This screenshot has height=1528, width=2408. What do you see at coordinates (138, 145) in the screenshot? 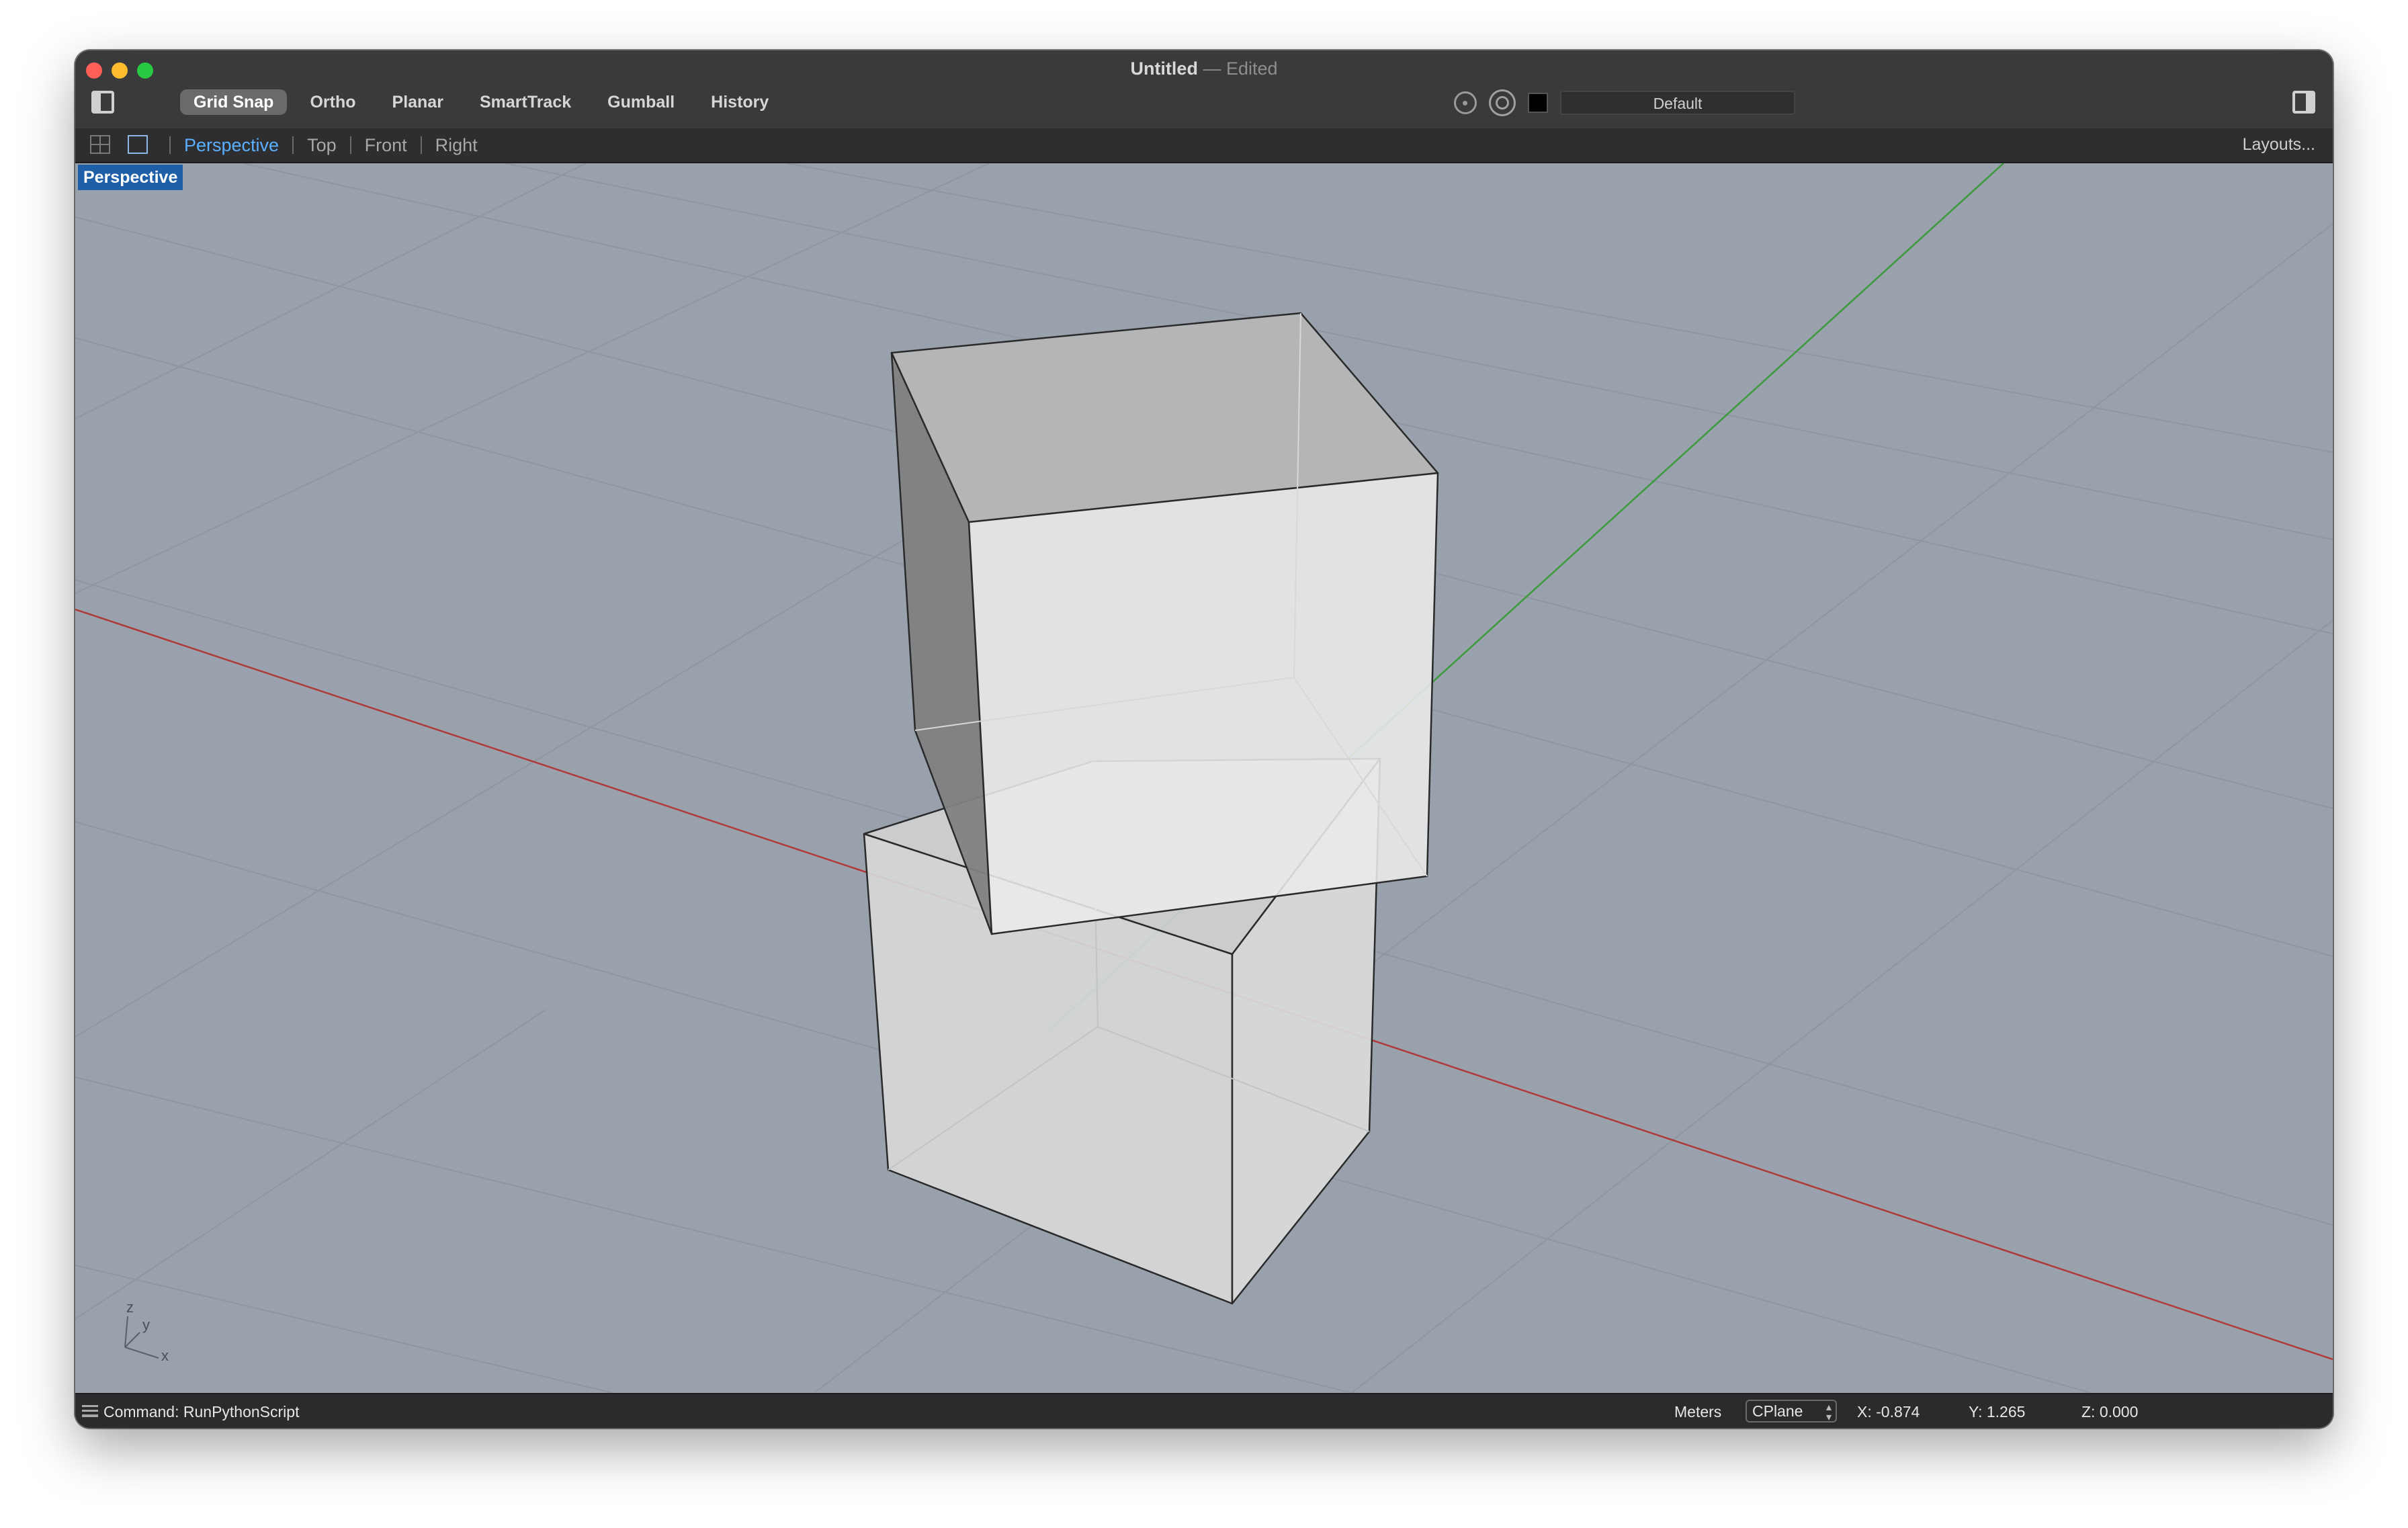
I see `single-viewport-icon` at bounding box center [138, 145].